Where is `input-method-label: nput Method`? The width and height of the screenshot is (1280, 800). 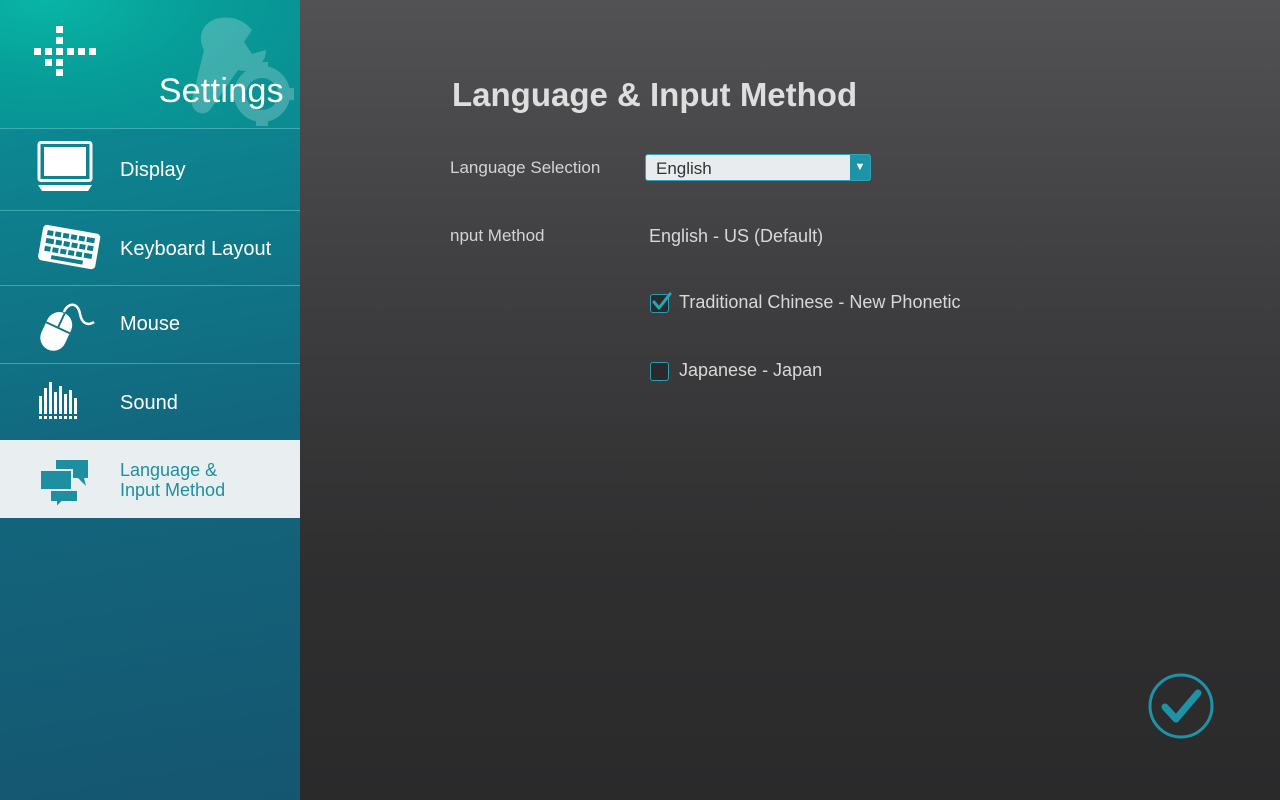
input-method-label: nput Method is located at coordinates (497, 235).